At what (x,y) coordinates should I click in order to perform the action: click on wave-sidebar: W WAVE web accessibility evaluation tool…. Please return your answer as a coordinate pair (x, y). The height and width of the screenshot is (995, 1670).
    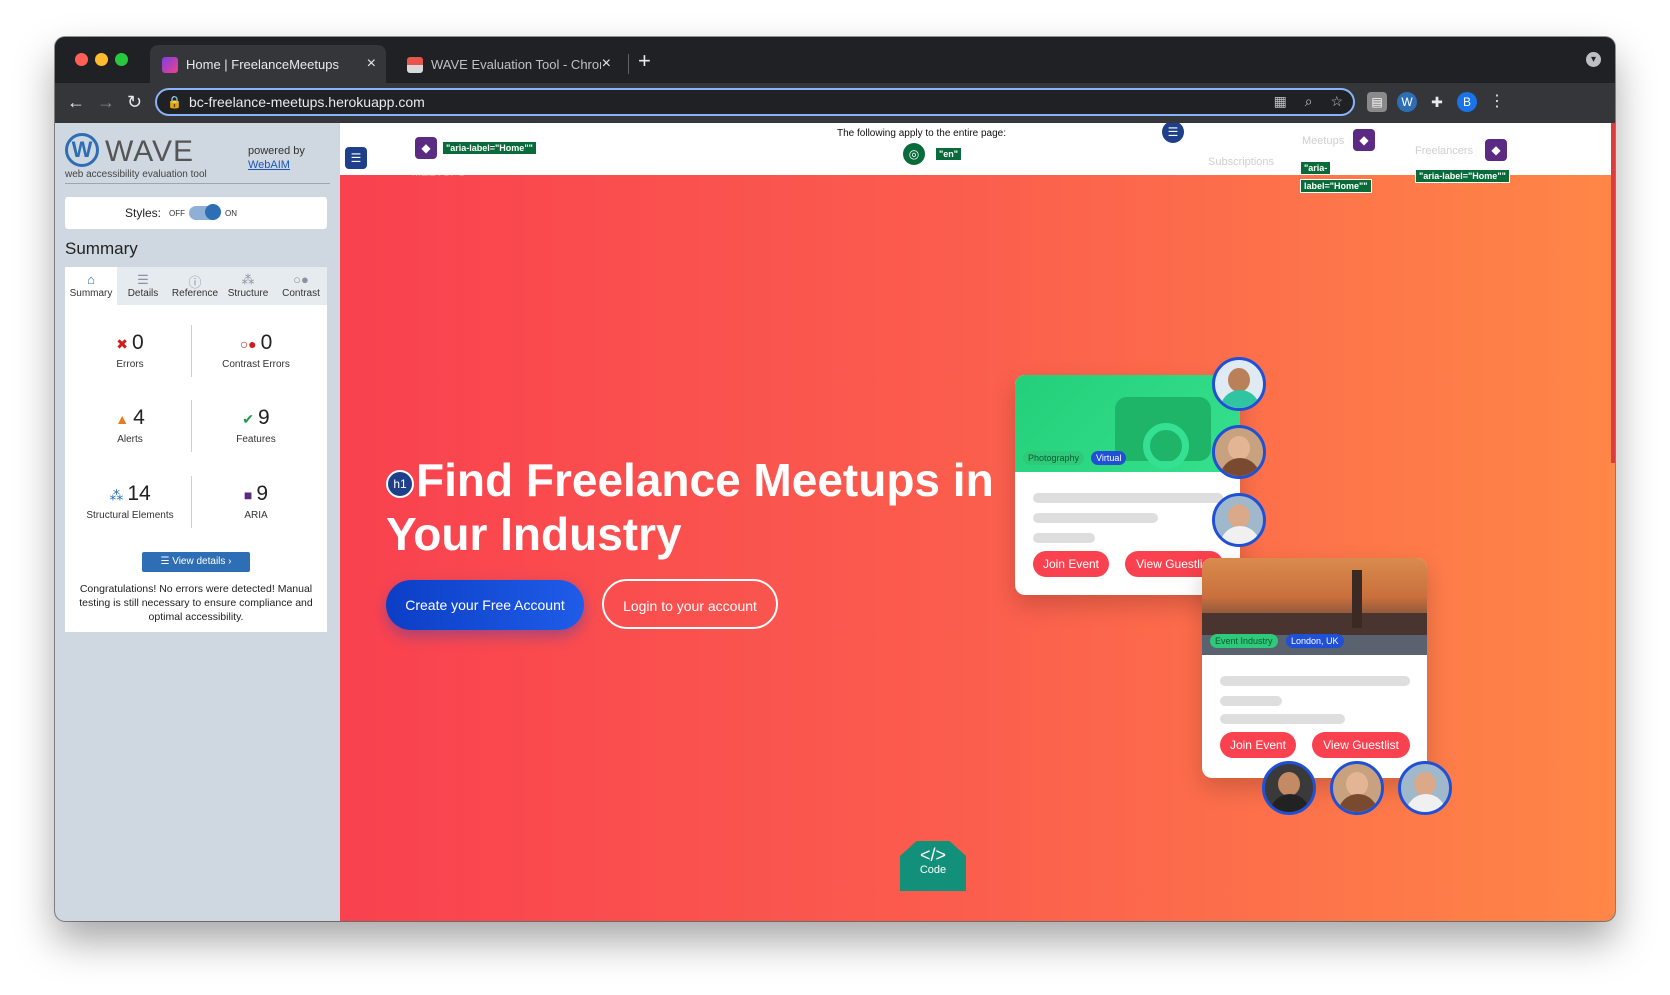
    Looking at the image, I should click on (197, 522).